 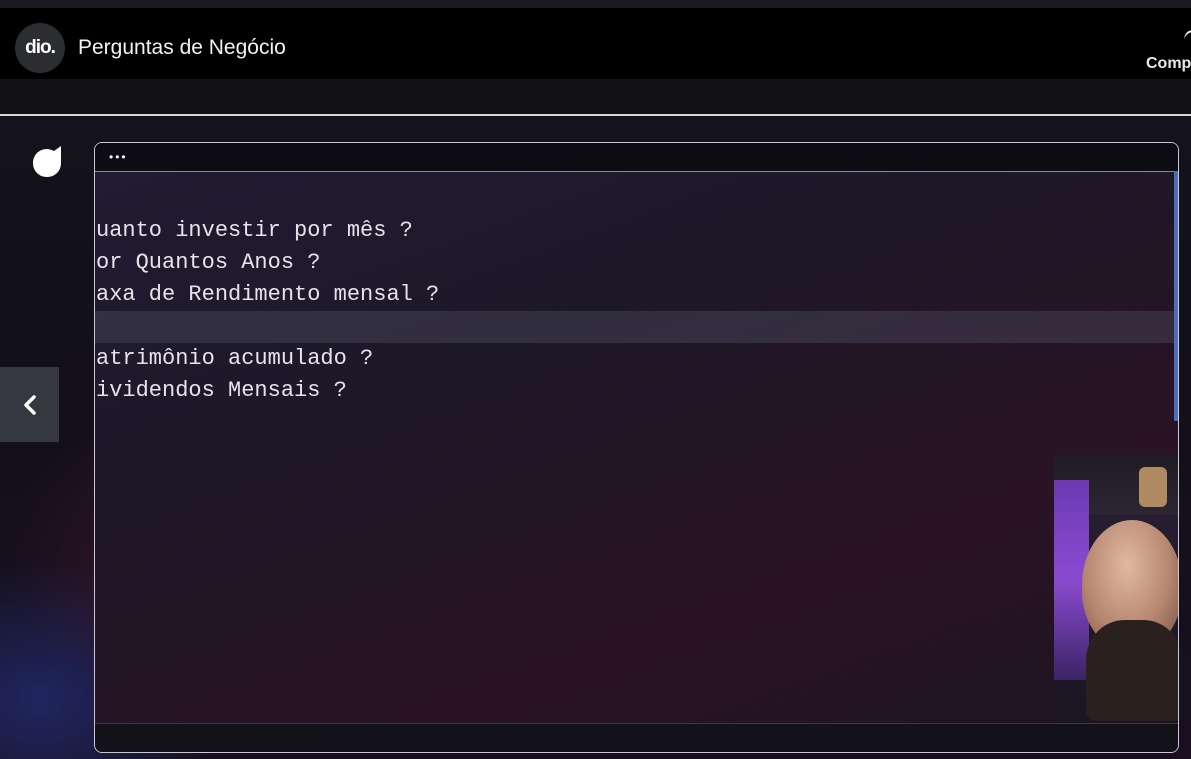 What do you see at coordinates (595, 115) in the screenshot?
I see `header-divider` at bounding box center [595, 115].